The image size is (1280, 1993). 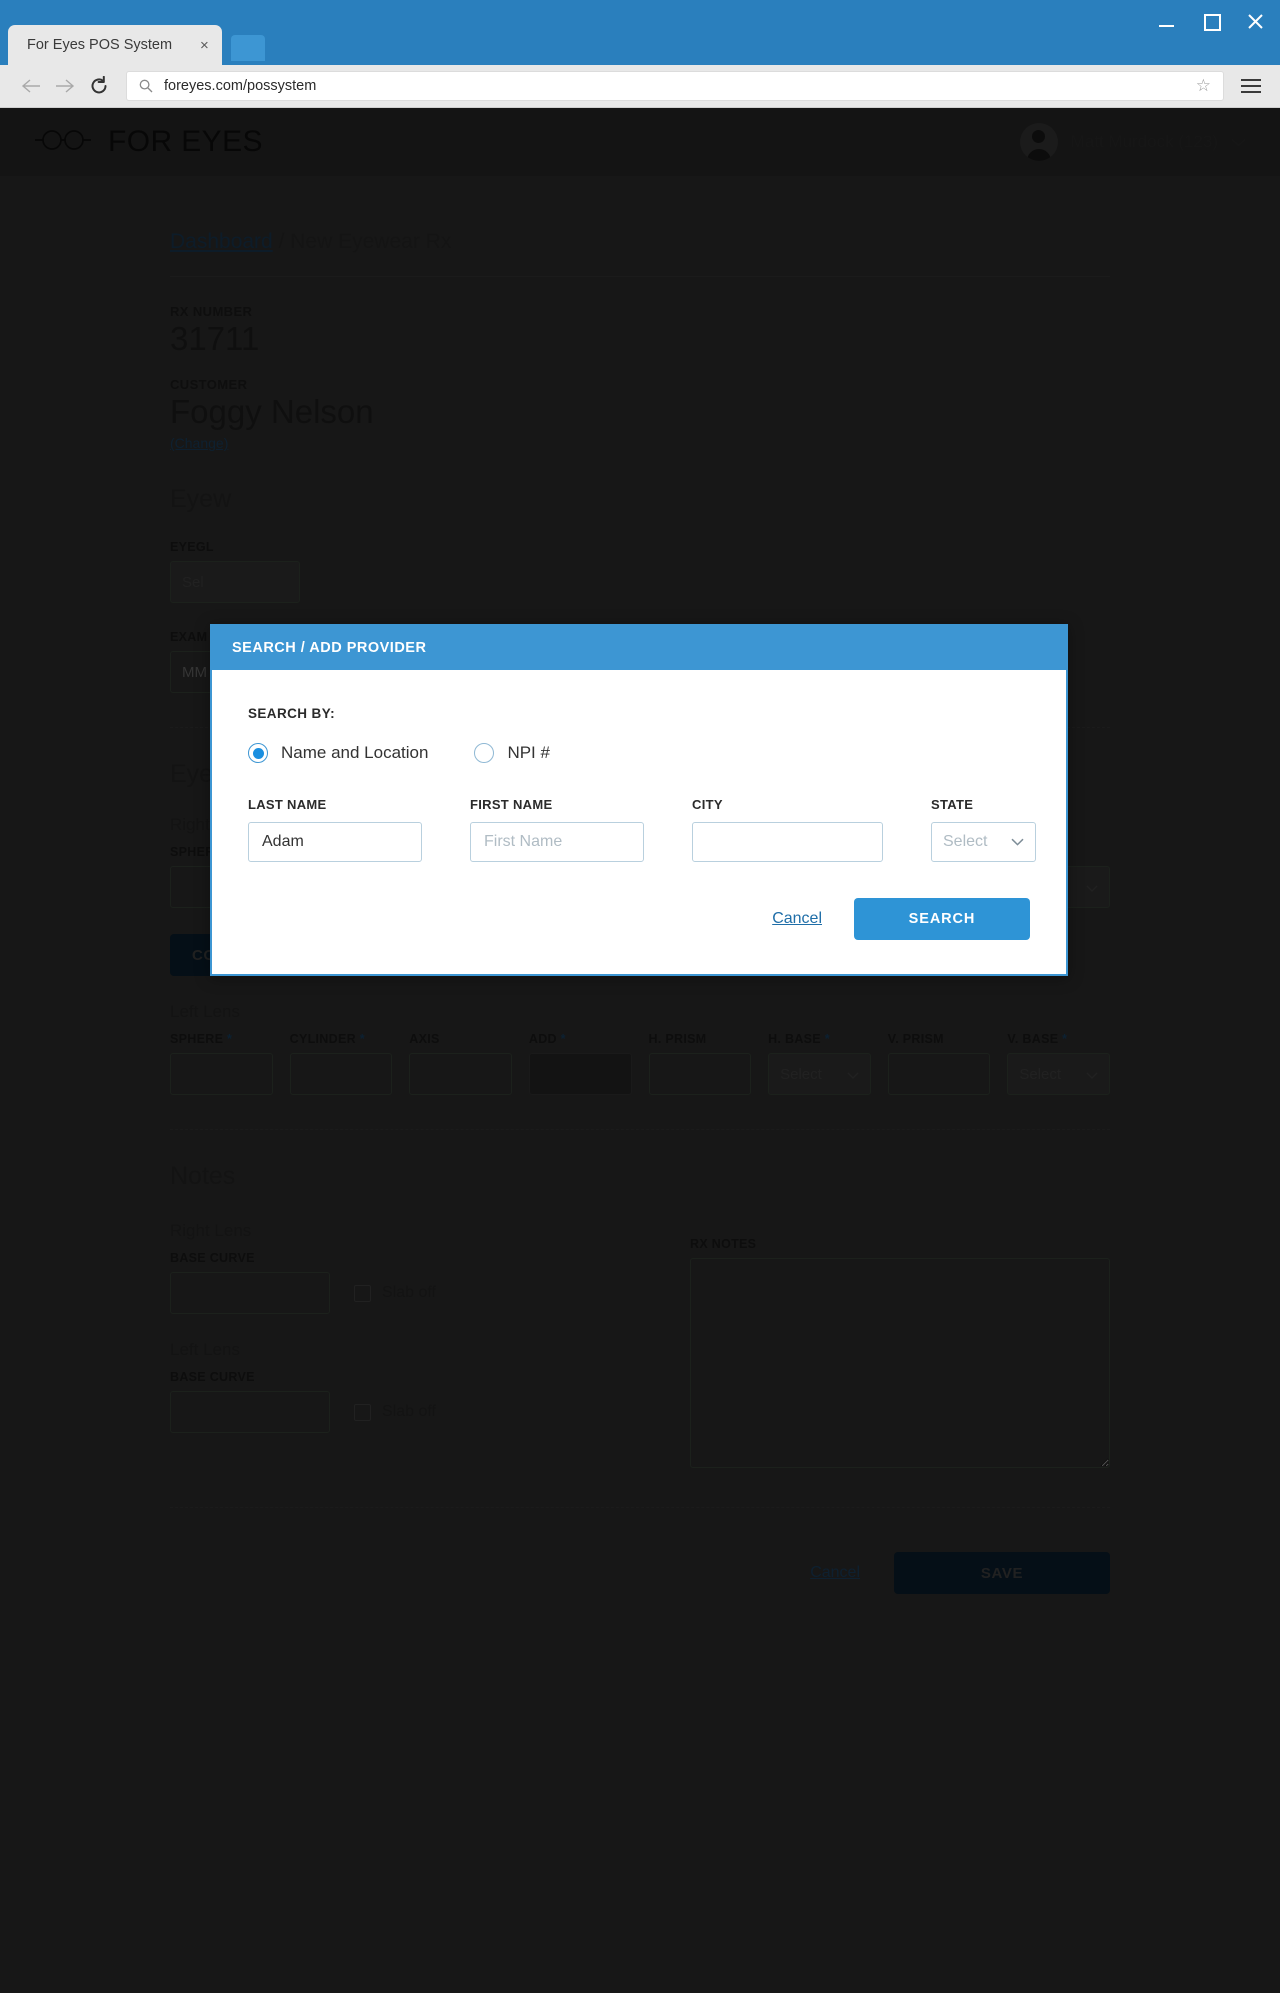 I want to click on cancel-link: Cancel, so click(x=835, y=1573).